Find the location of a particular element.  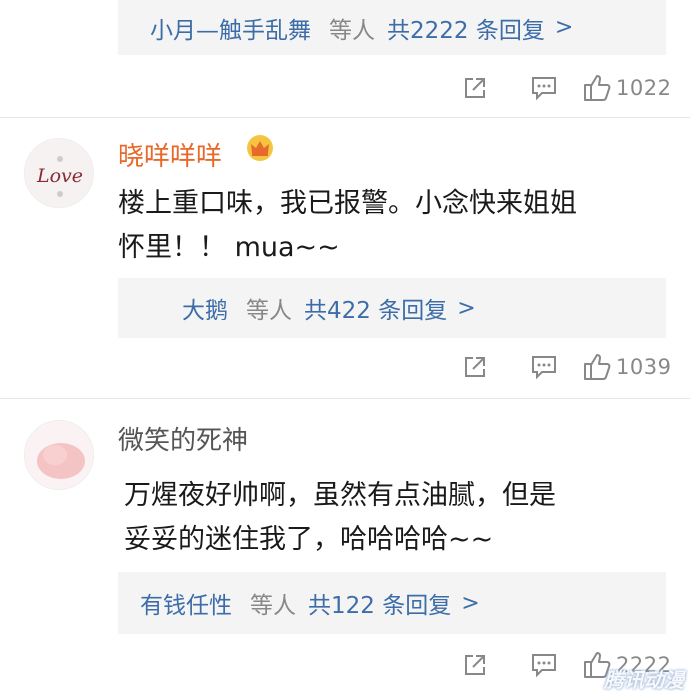

reply-summary: 小月—触手乱舞 等人 共2222 条回复 > is located at coordinates (392, 27).